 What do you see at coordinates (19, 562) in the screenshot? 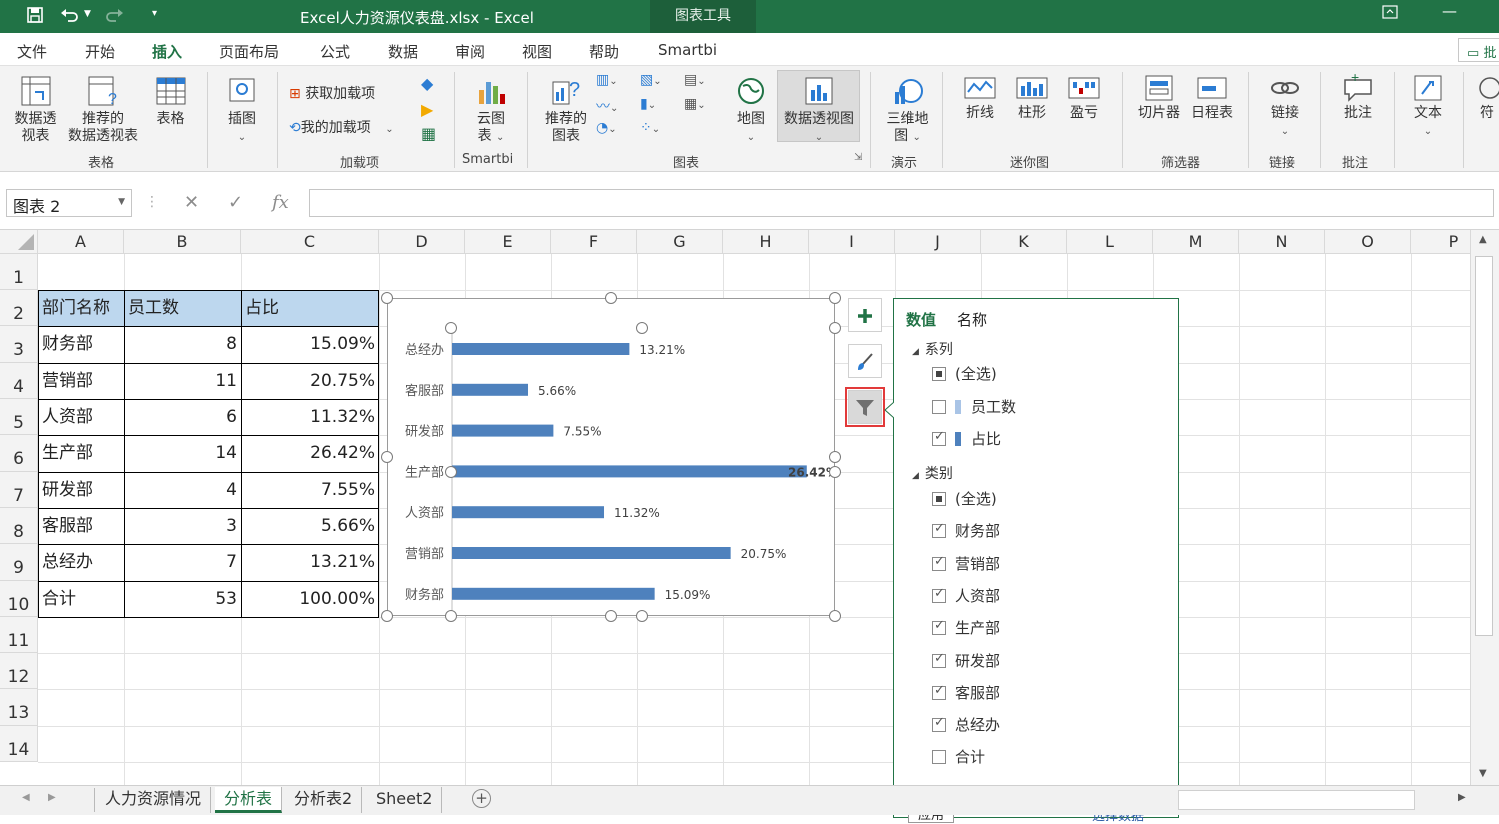
I see `row-header-9: 9` at bounding box center [19, 562].